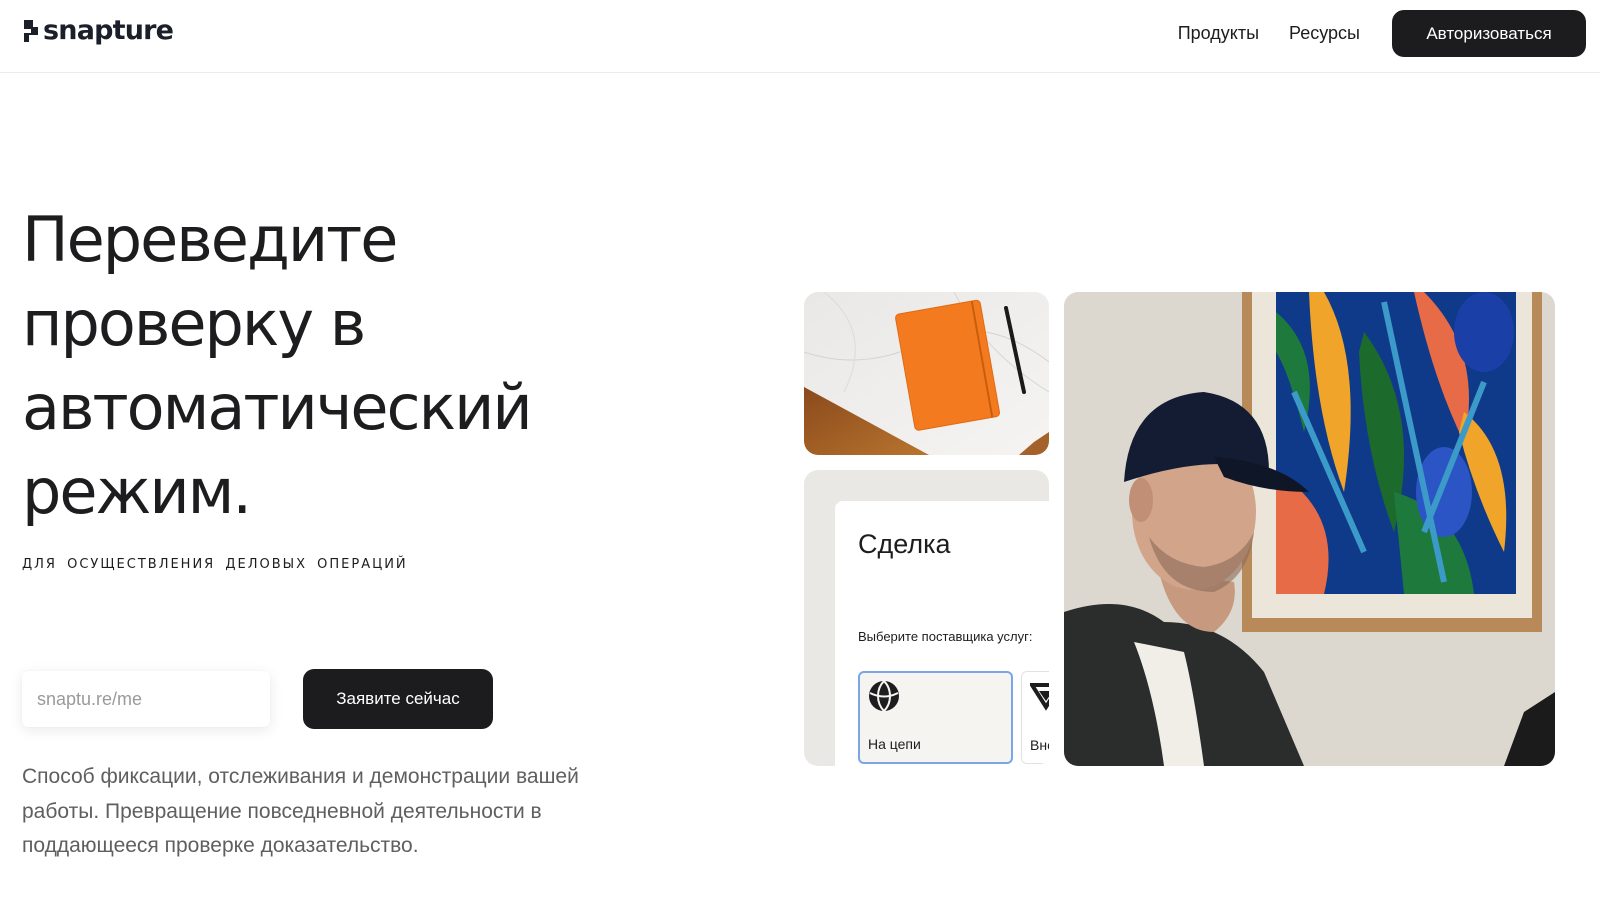 Image resolution: width=1600 pixels, height=901 pixels. Describe the element at coordinates (210, 239) in the screenshot. I see `hero-title-line: Переведите` at that location.